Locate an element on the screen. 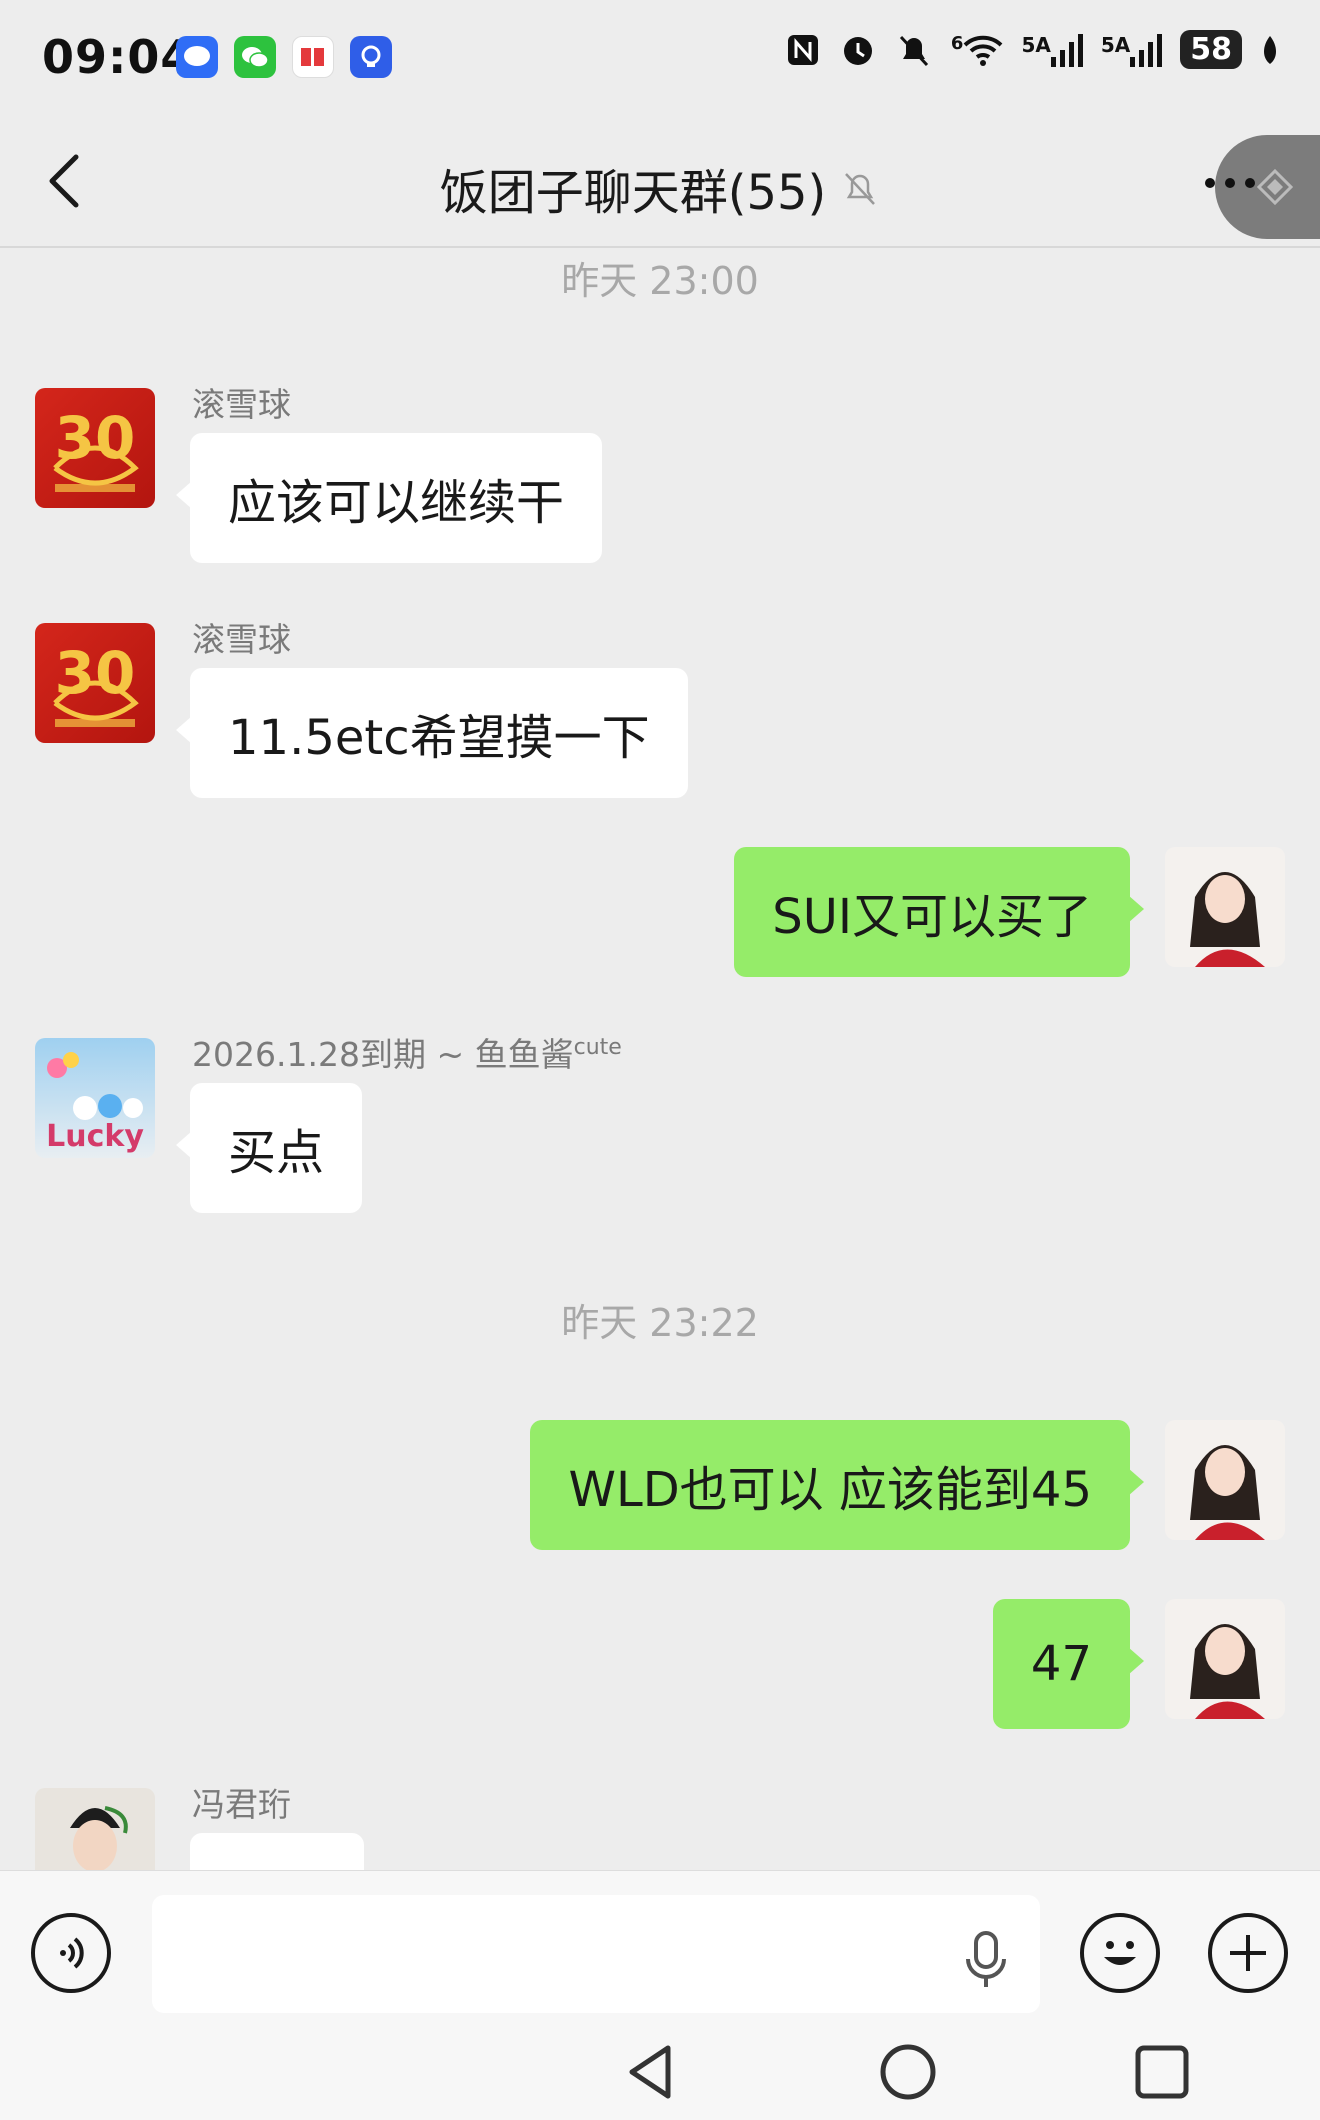 The image size is (1320, 2120). message-text: 11.5etc希望摸一下 is located at coordinates (439, 738).